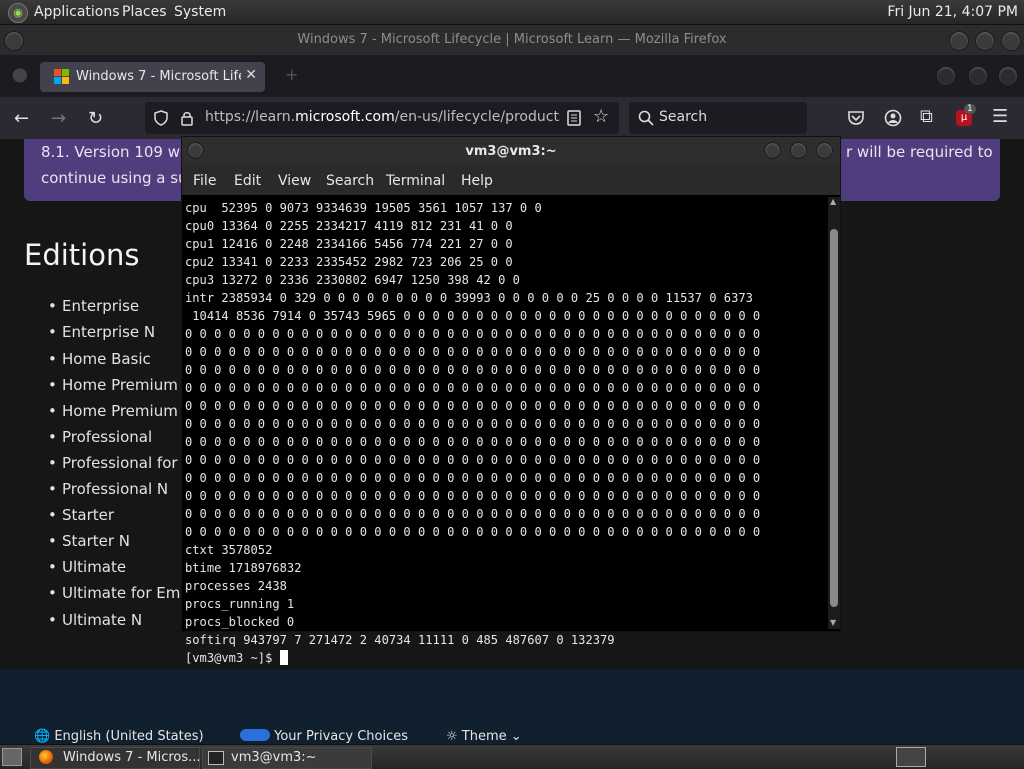 The width and height of the screenshot is (1024, 769). I want to click on banner-line-2: continue using a sup, so click(119, 178).